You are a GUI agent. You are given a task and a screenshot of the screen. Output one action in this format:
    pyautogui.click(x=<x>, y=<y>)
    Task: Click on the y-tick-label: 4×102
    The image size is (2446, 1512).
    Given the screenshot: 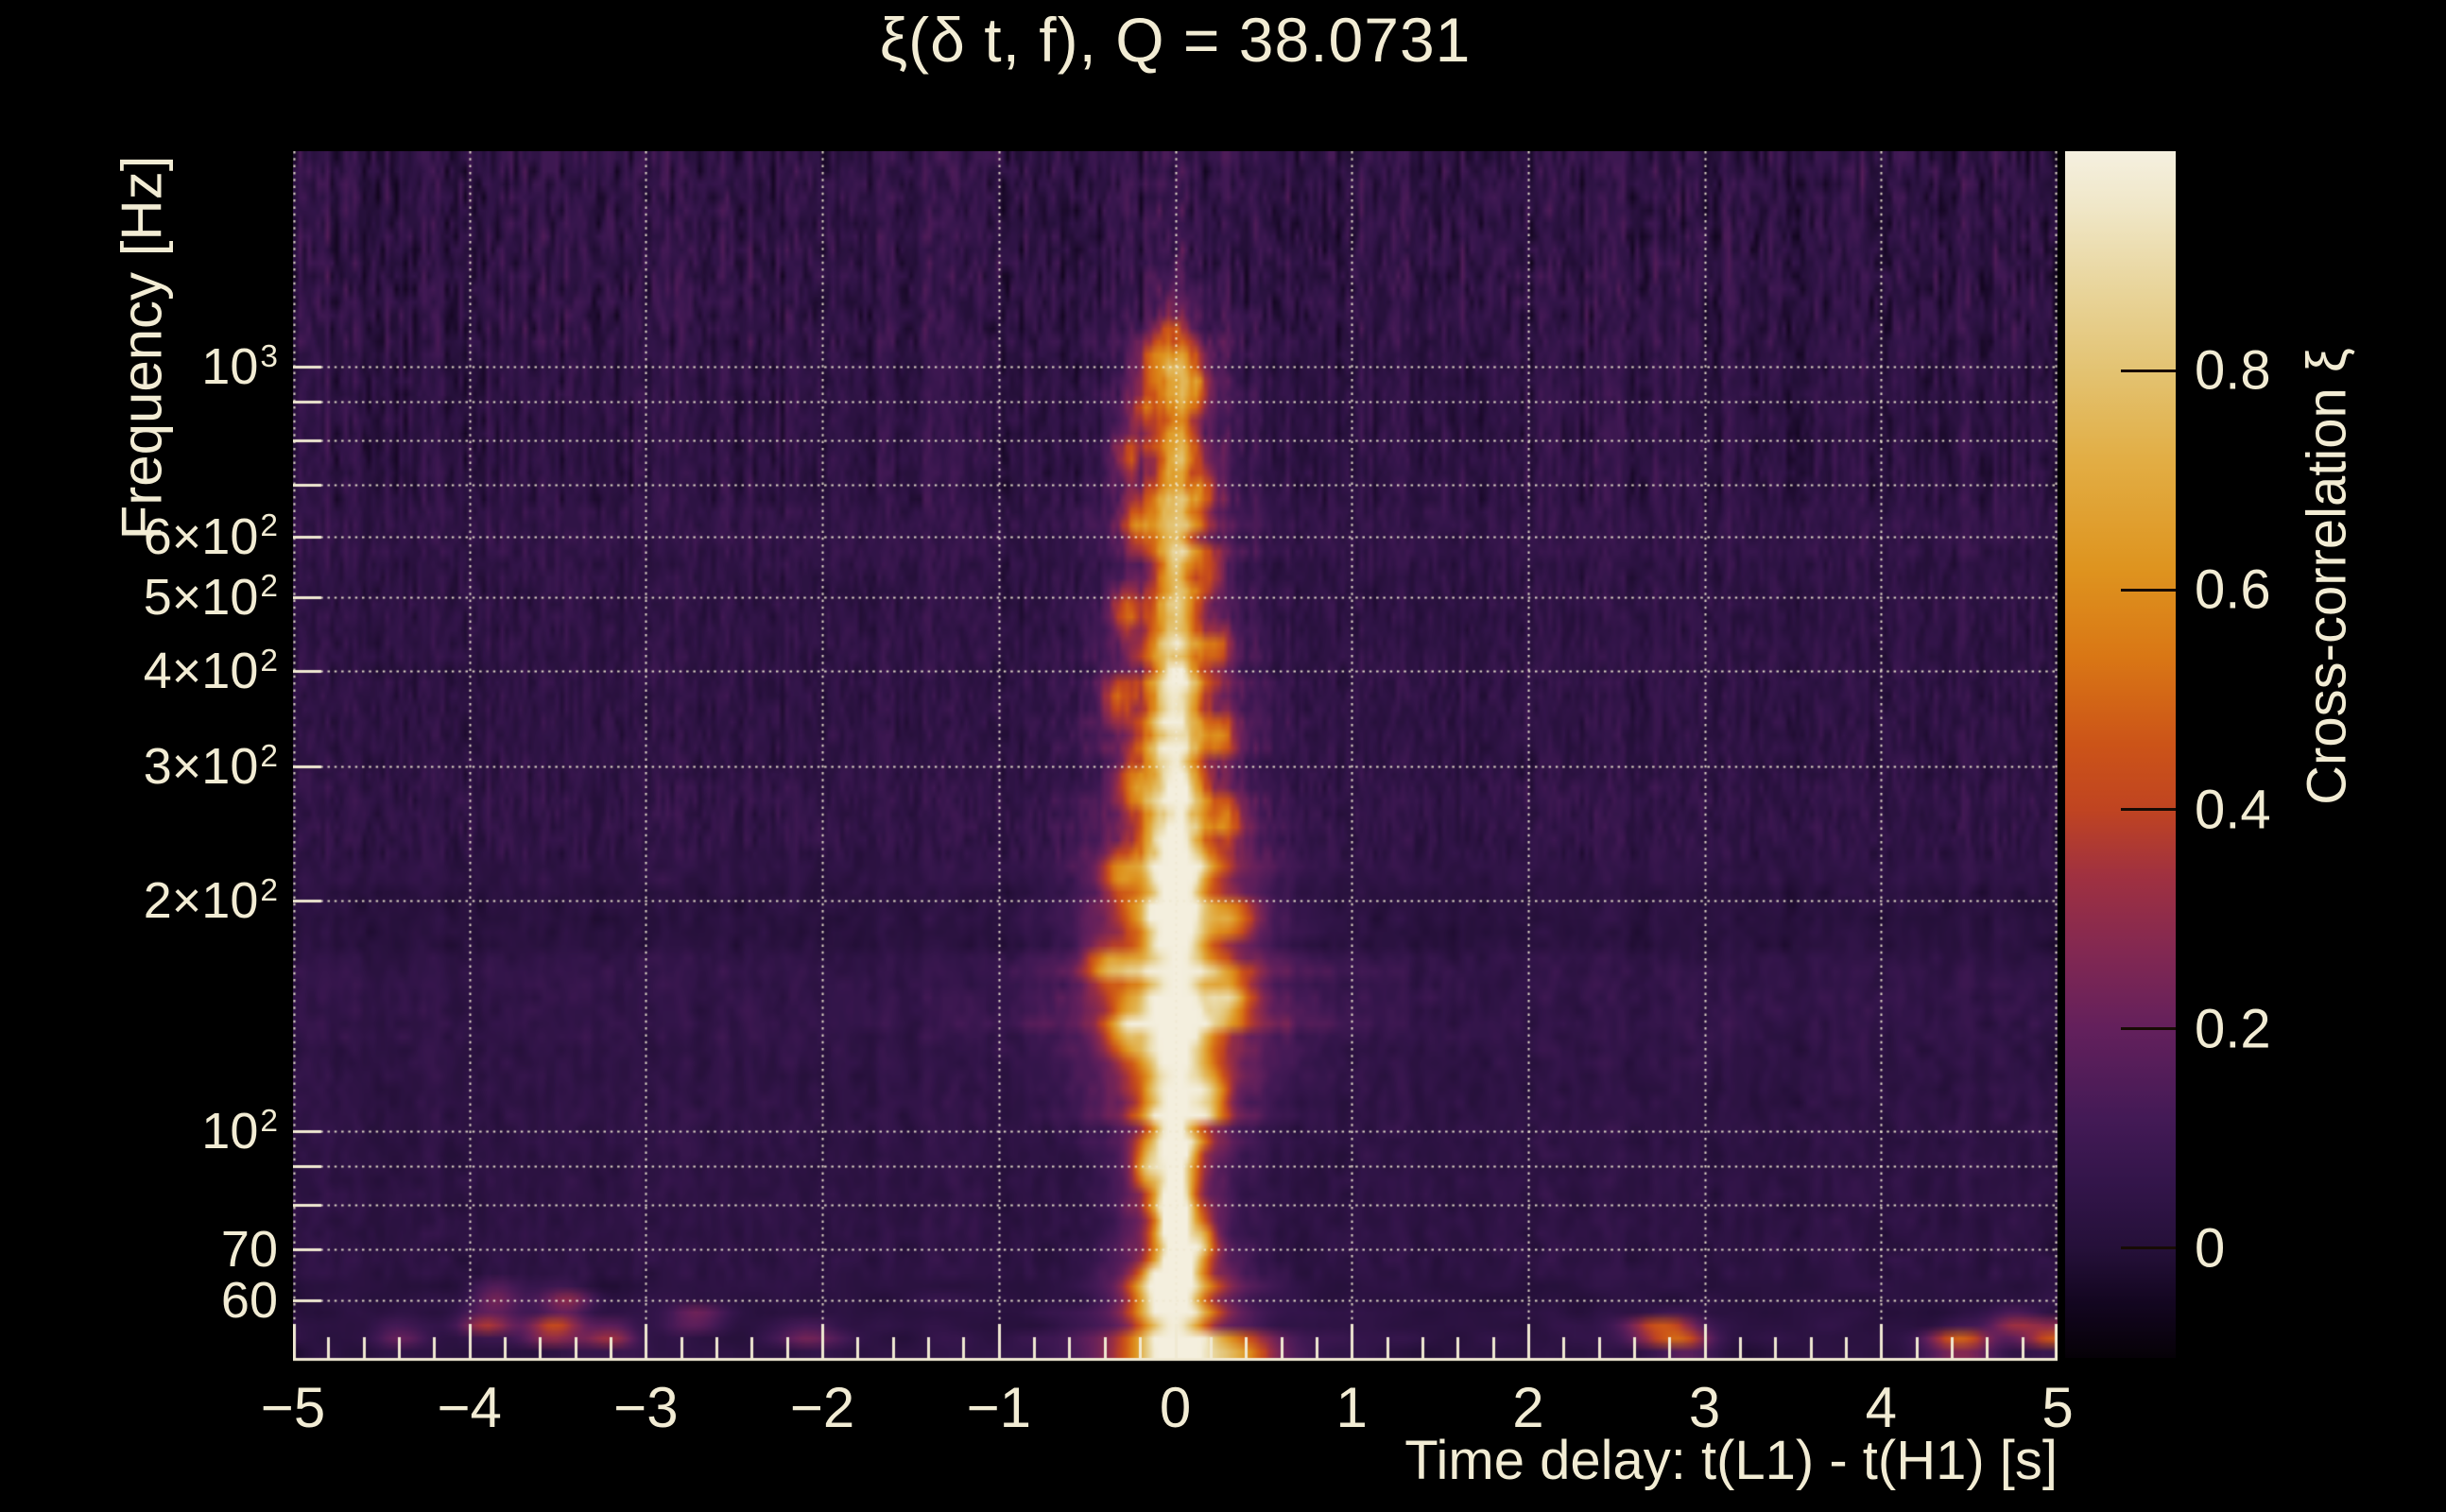 What is the action you would take?
    pyautogui.click(x=211, y=670)
    